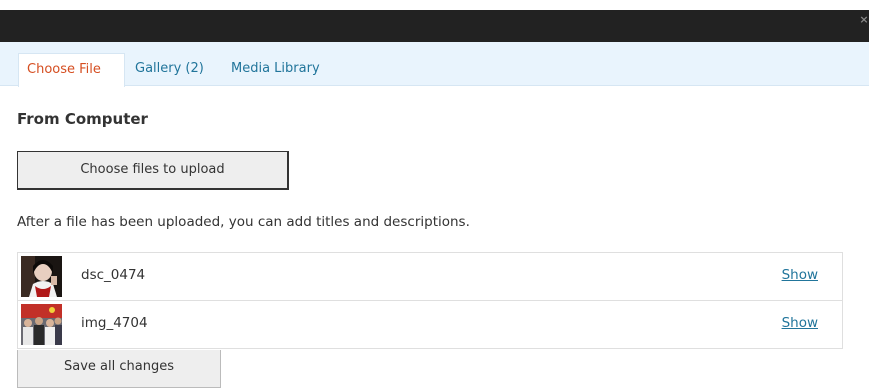  What do you see at coordinates (286, 69) in the screenshot?
I see `tab-media-library: Media Library` at bounding box center [286, 69].